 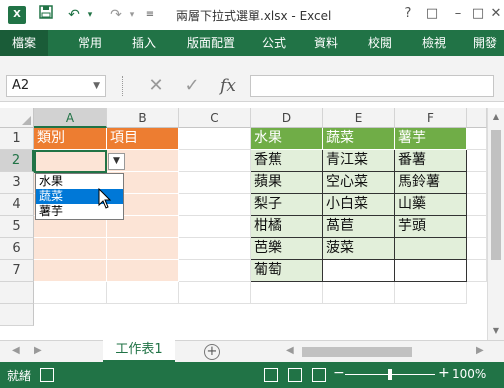 I want to click on close-button: ✕, so click(x=494, y=14).